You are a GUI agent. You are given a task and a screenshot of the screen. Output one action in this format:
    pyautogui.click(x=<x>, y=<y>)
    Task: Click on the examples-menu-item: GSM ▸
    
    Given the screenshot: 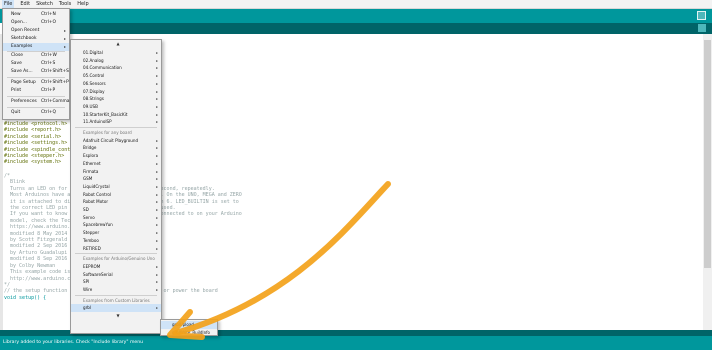 What is the action you would take?
    pyautogui.click(x=116, y=179)
    